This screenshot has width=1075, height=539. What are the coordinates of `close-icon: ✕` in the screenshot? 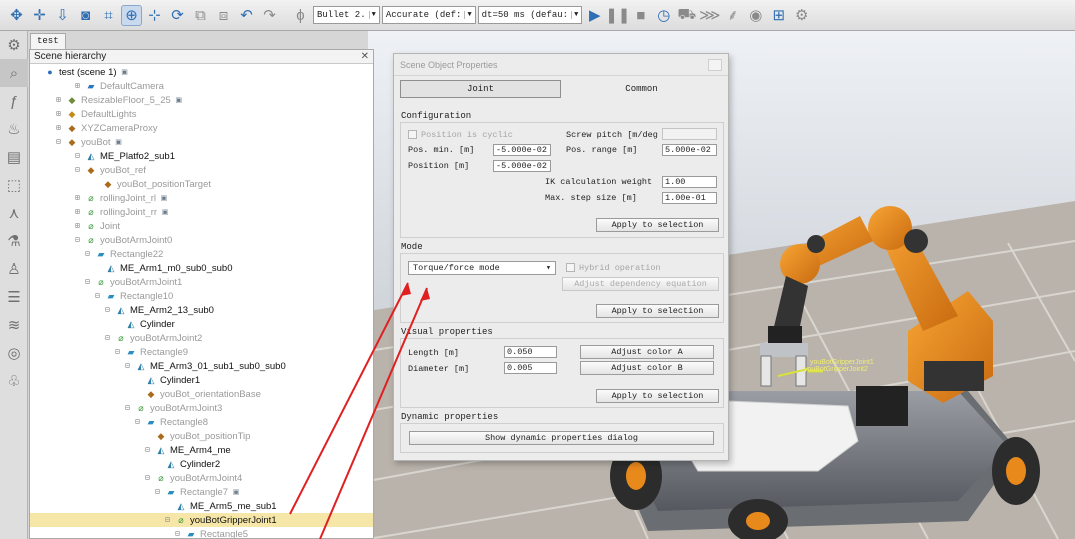 It's located at (365, 56).